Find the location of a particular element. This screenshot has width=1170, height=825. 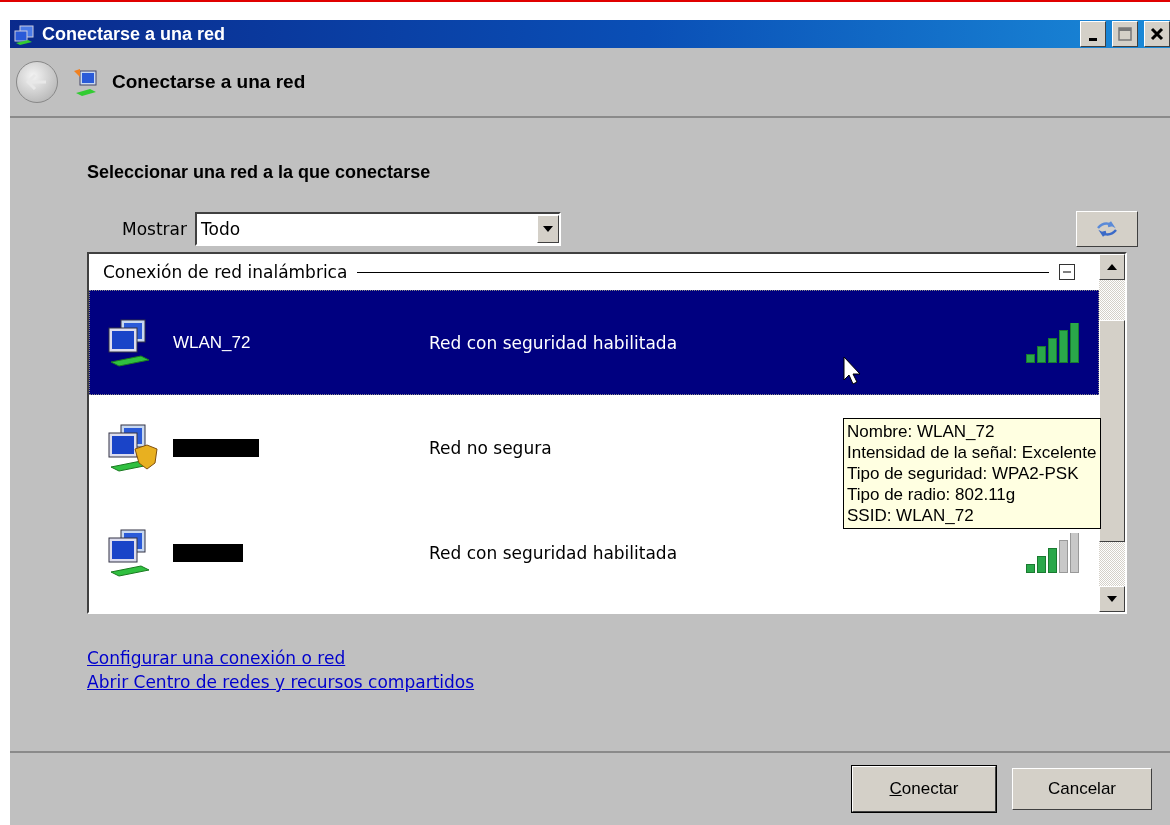

minimize-button is located at coordinates (1093, 34).